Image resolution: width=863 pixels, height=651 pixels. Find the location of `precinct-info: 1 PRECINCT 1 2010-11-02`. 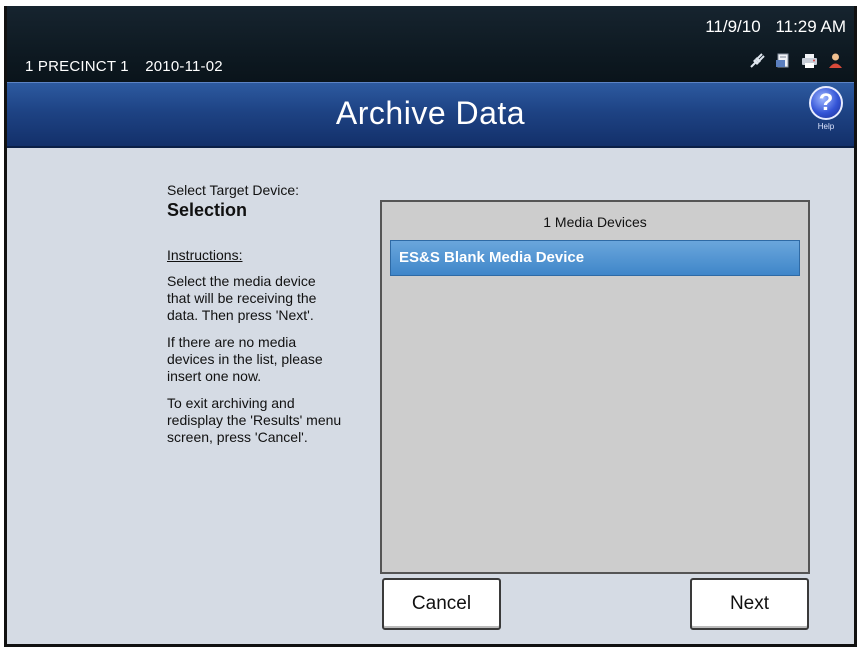

precinct-info: 1 PRECINCT 1 2010-11-02 is located at coordinates (130, 66).